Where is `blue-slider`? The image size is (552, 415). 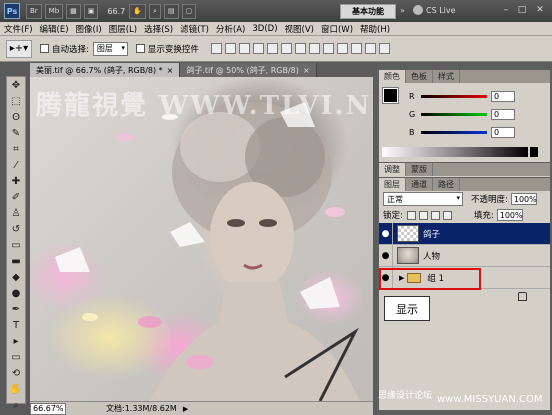 blue-slider is located at coordinates (454, 132).